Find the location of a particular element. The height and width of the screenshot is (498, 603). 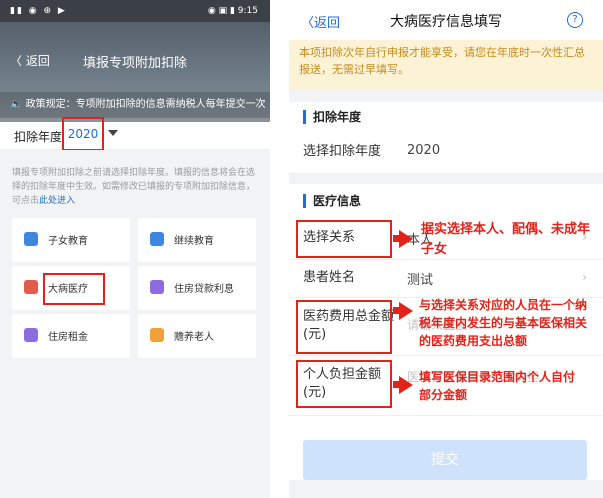

section-deduction-year: 扣除年度 is located at coordinates (446, 116).